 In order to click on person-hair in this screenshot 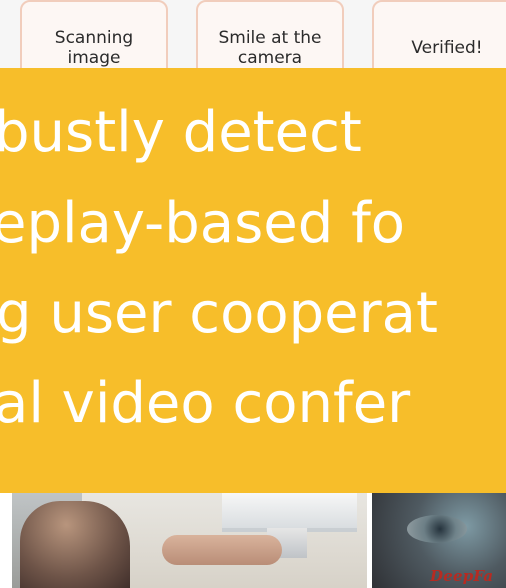, I will do `click(75, 544)`.